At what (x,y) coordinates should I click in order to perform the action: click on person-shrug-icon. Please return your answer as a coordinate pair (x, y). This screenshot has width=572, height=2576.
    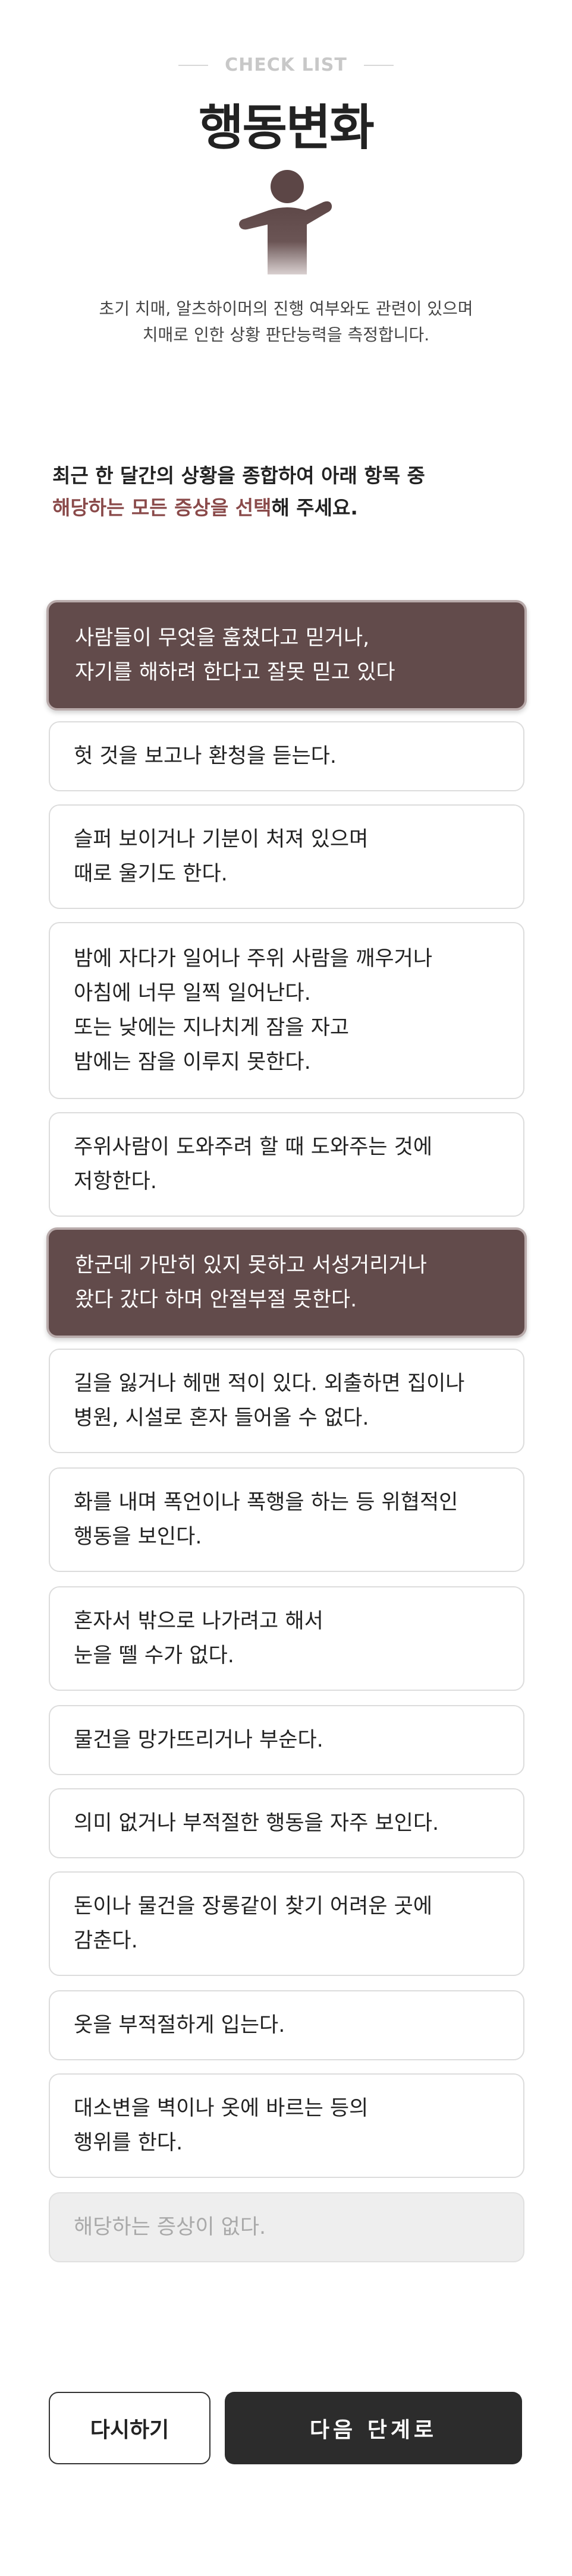
    Looking at the image, I should click on (286, 222).